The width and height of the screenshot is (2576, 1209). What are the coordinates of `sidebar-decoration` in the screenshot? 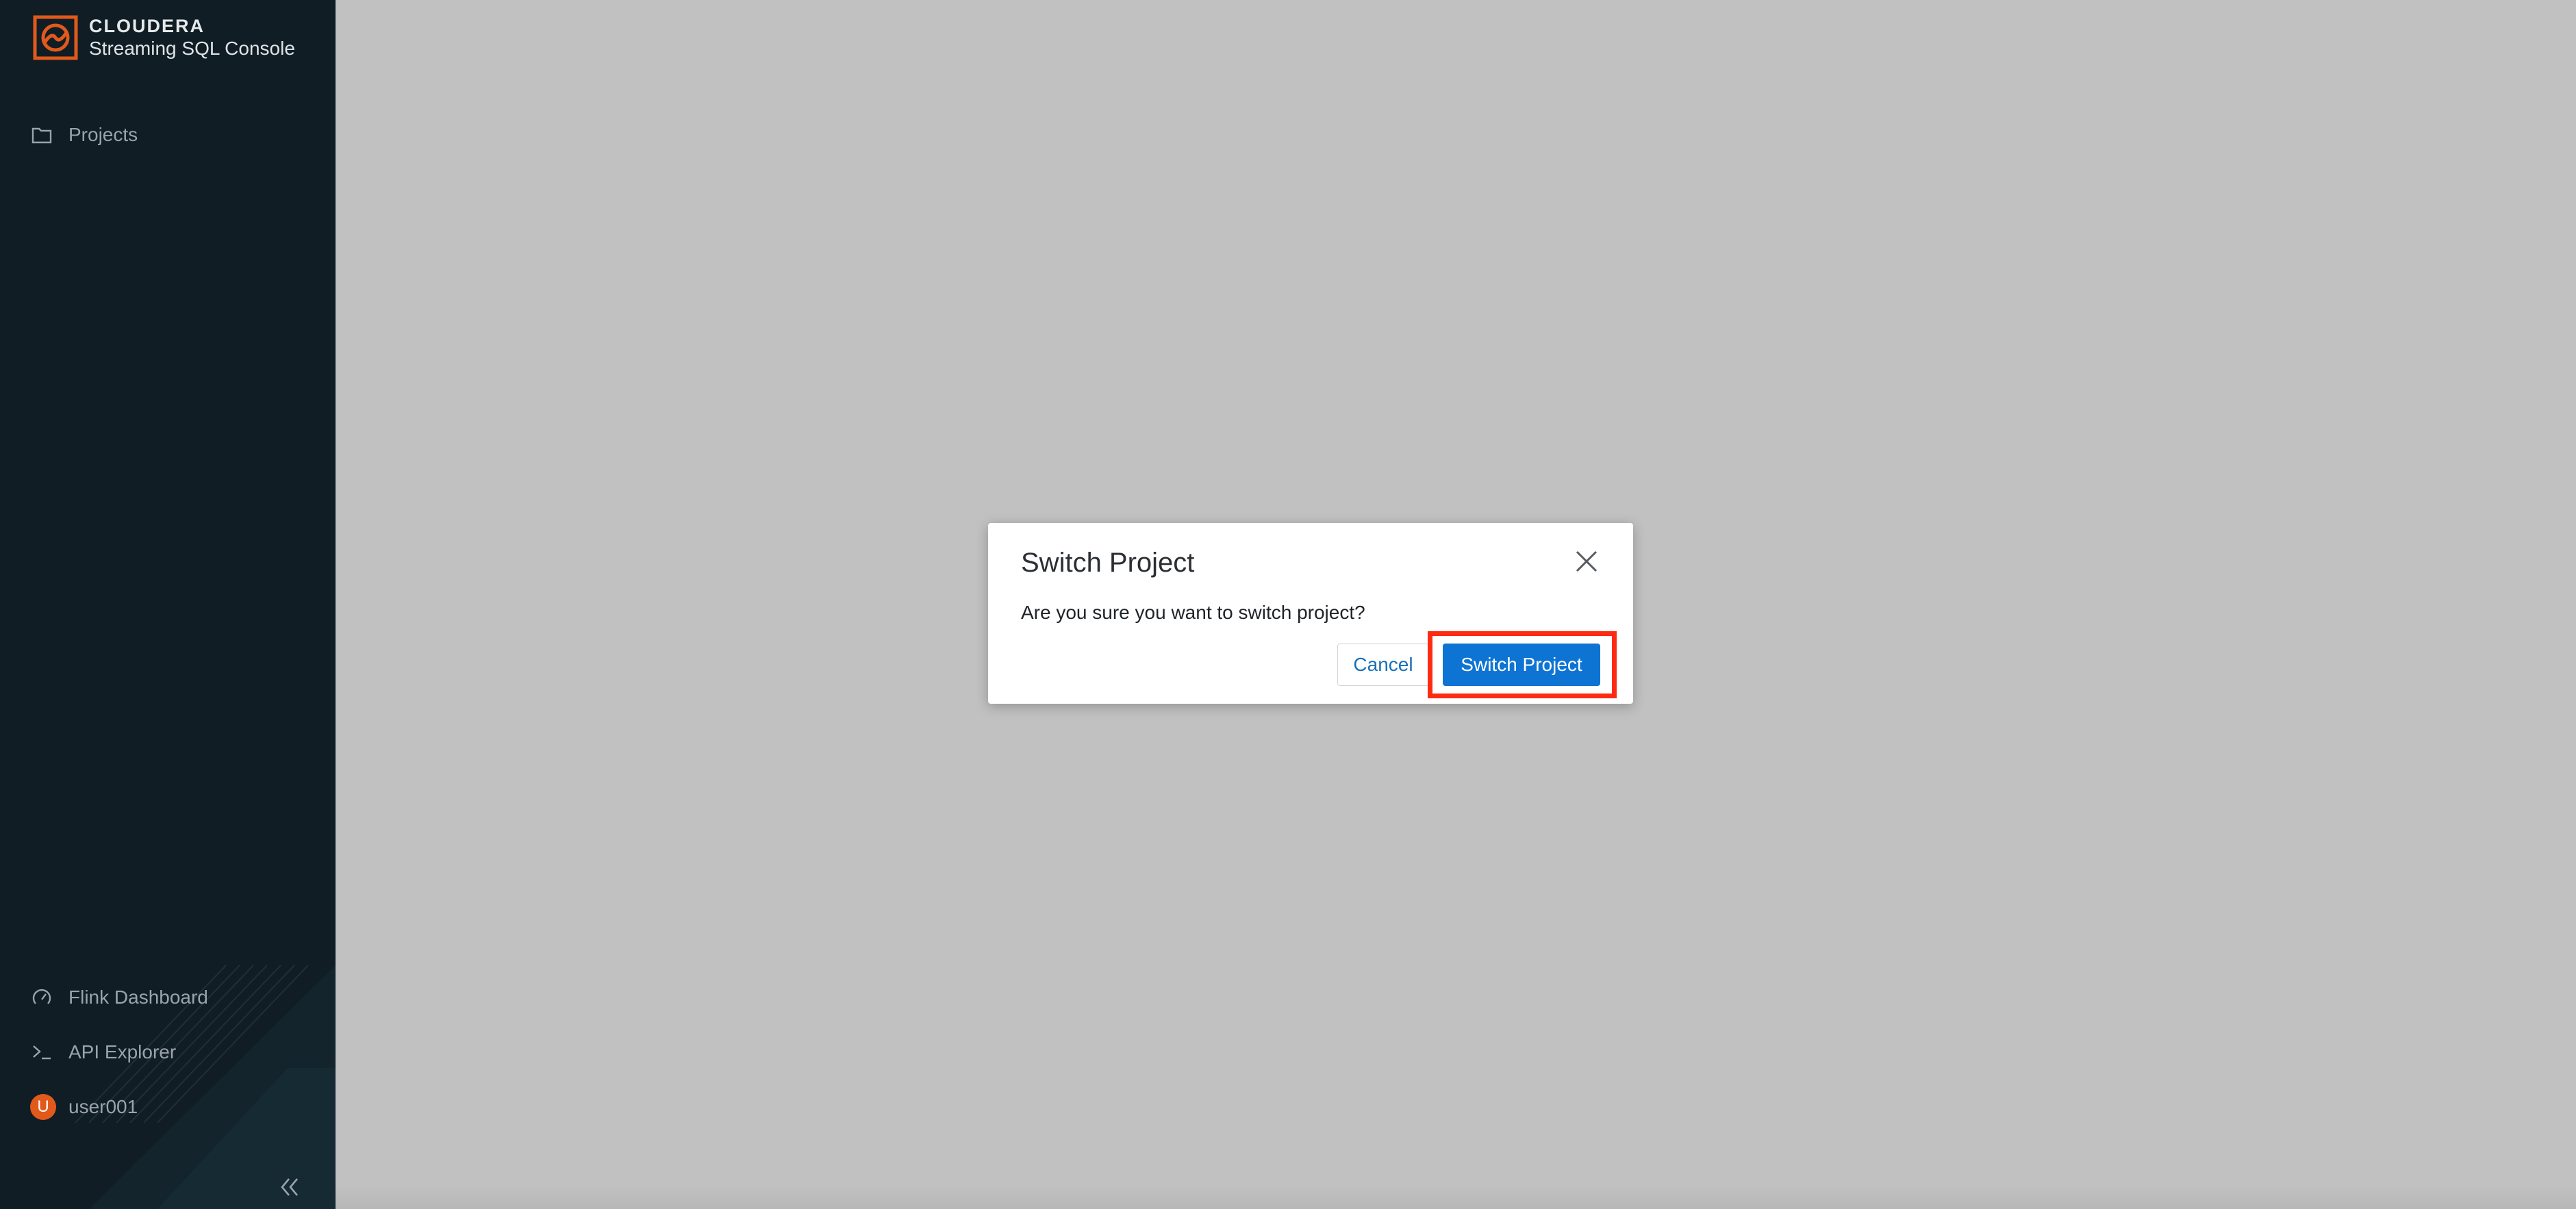 It's located at (205, 1087).